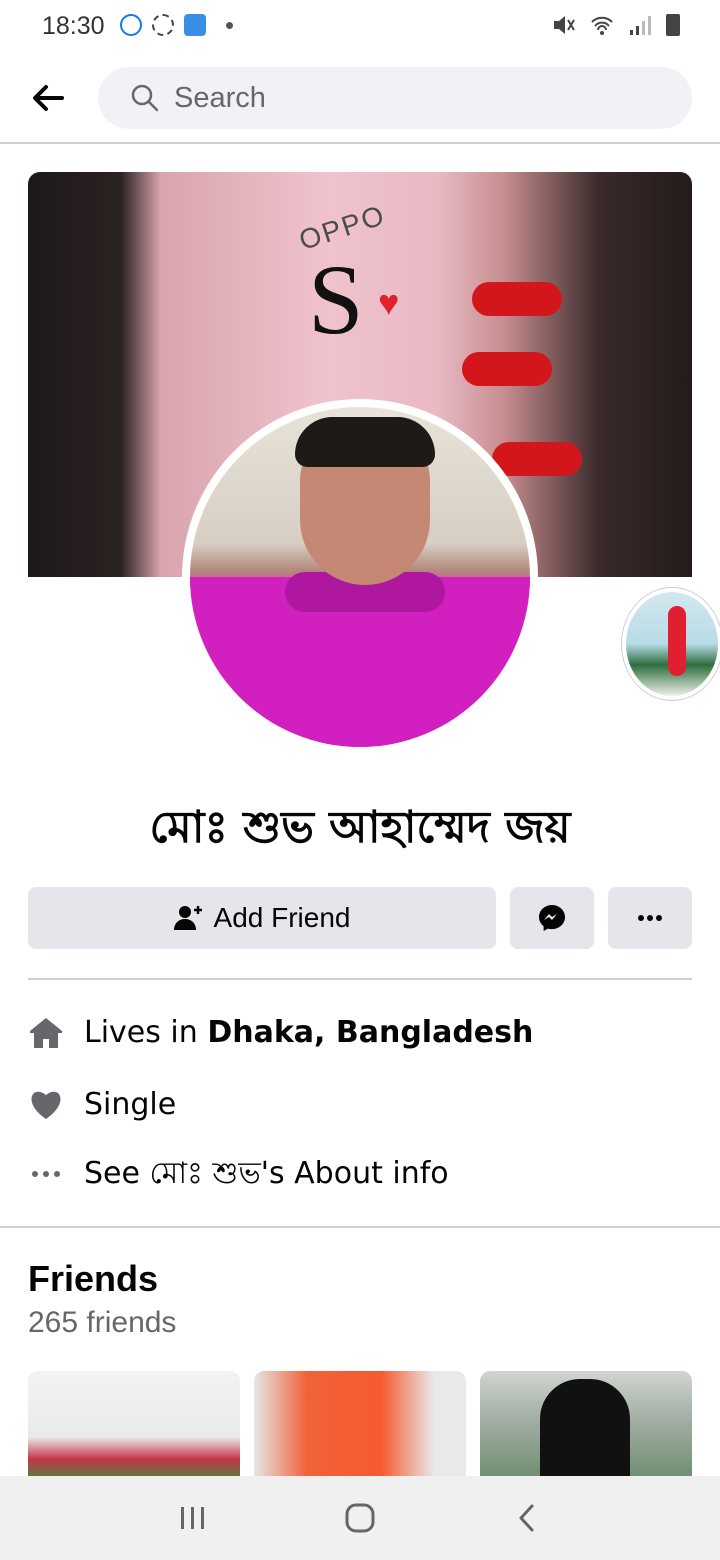 The image size is (720, 1560). What do you see at coordinates (360, 1104) in the screenshot?
I see `detail-relationship: Single` at bounding box center [360, 1104].